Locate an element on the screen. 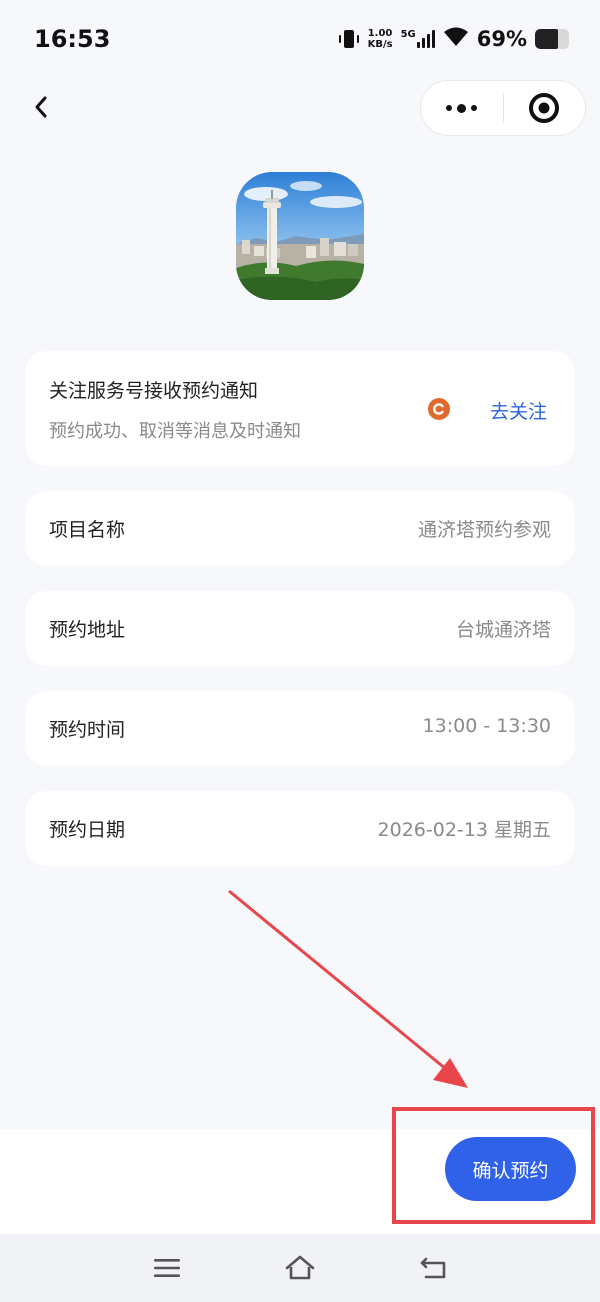  annotation-highlight-box is located at coordinates (493, 1165).